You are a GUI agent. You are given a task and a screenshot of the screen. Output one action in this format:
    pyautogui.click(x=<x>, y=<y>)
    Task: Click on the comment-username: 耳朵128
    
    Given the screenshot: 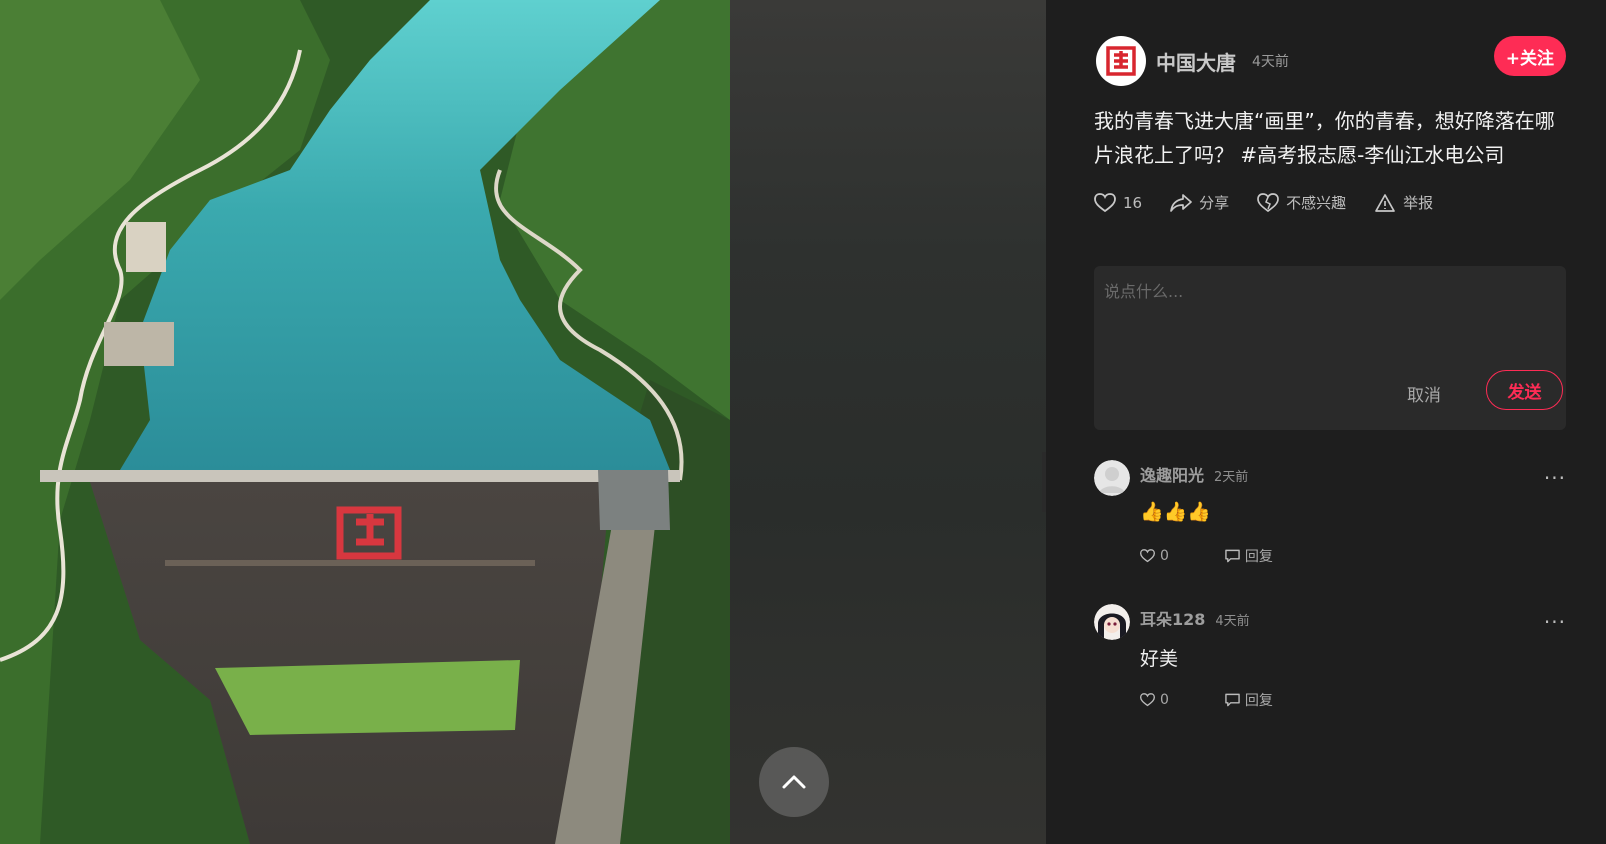 What is the action you would take?
    pyautogui.click(x=1172, y=619)
    